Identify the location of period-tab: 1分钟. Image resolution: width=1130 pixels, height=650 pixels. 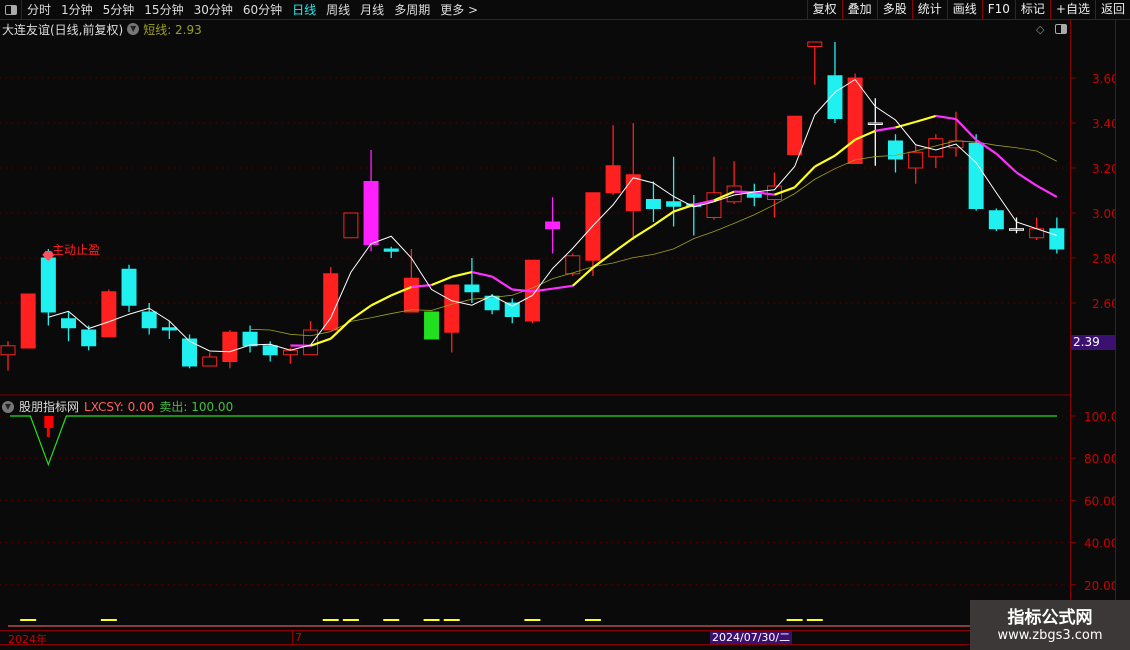
(77, 9).